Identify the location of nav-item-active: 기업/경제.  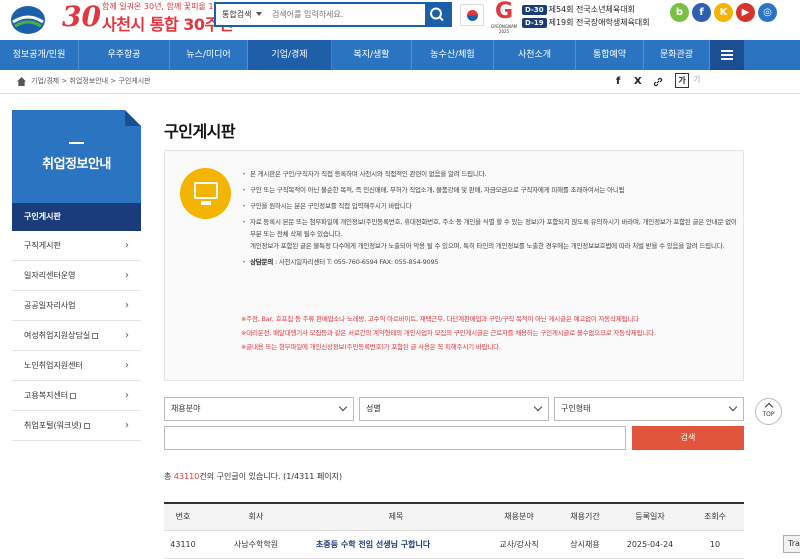
(290, 55).